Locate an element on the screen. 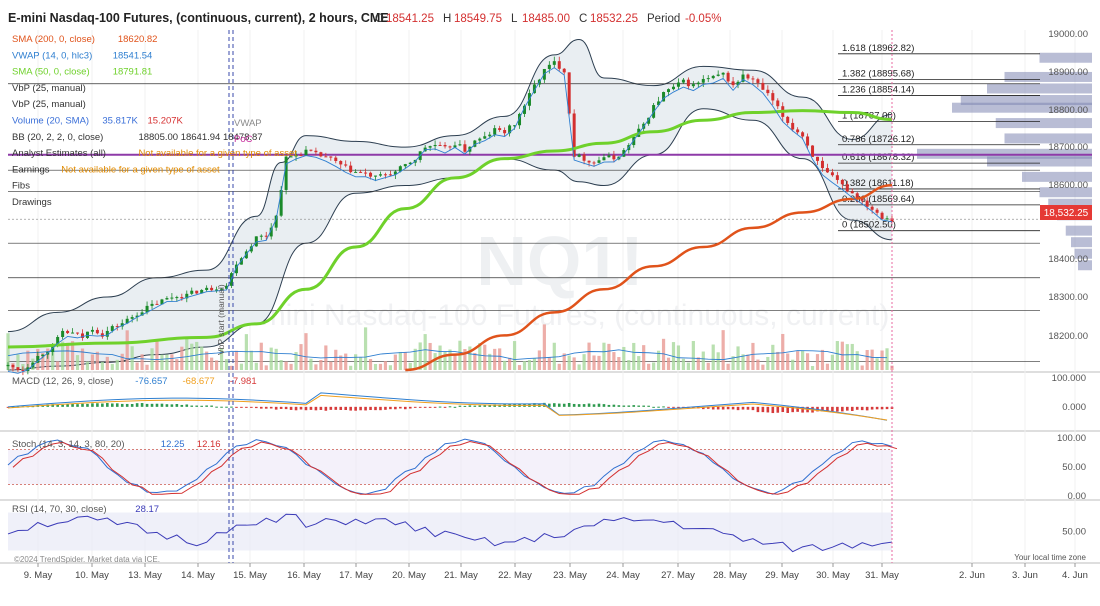 Image resolution: width=1100 pixels, height=606 pixels. x-axis-tick-label: 30. May is located at coordinates (833, 575).